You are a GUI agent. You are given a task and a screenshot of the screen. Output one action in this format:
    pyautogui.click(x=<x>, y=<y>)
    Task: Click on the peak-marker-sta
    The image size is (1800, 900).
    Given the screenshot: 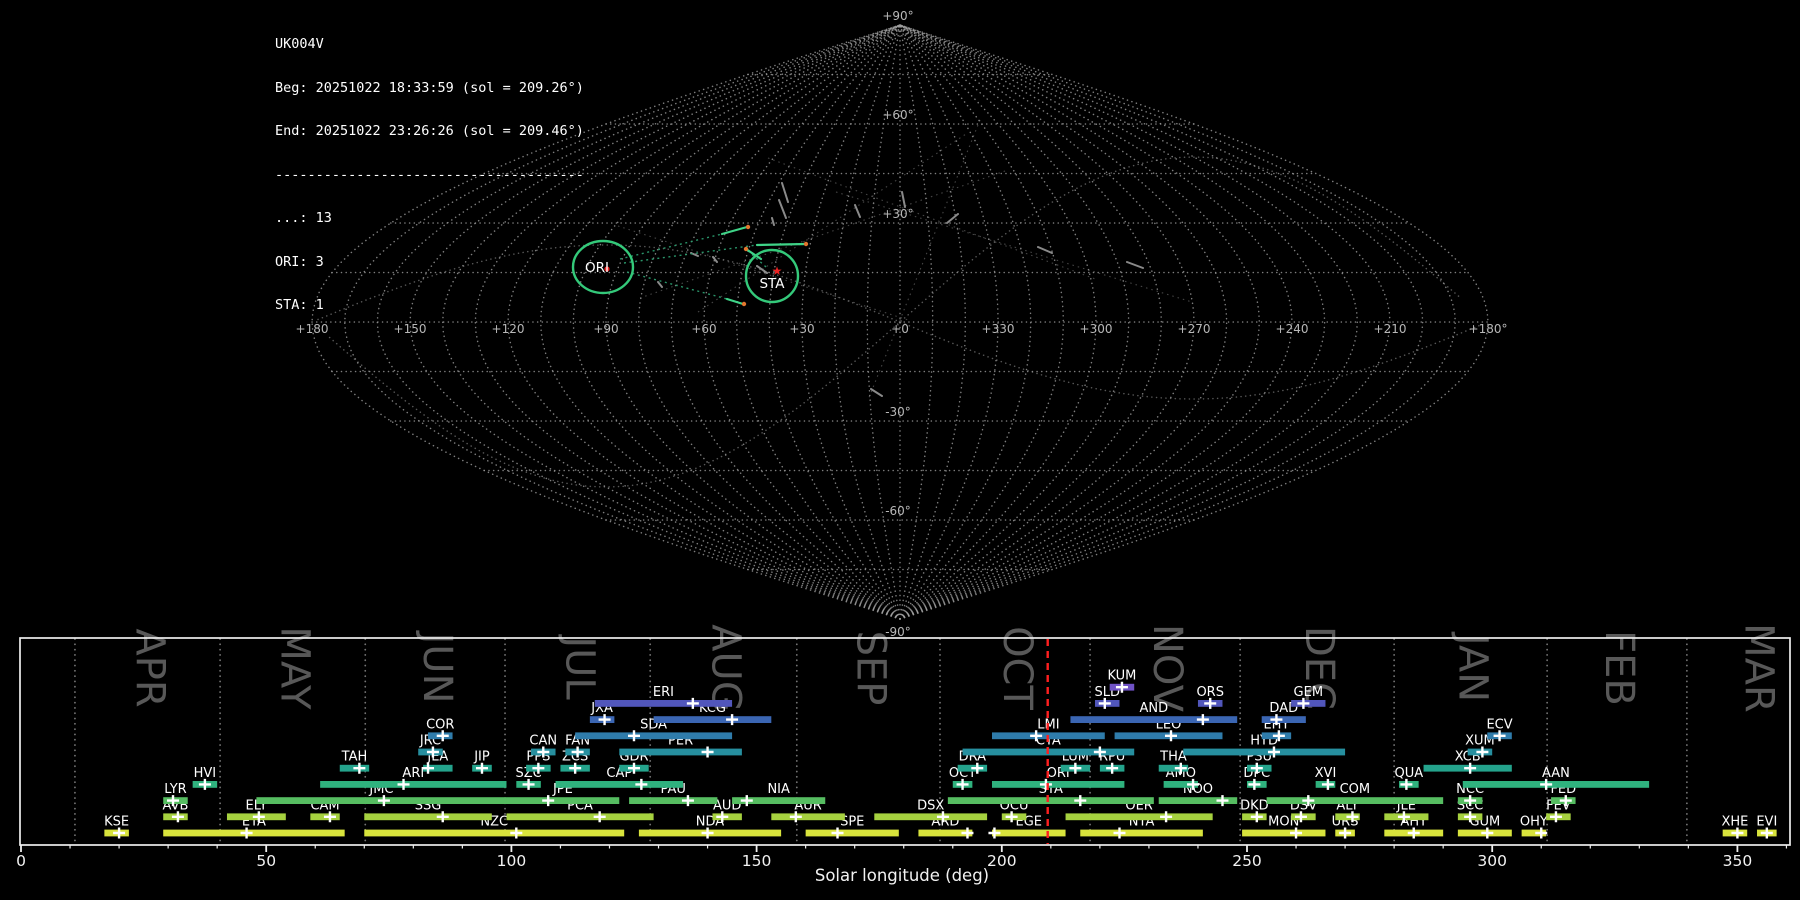 What is the action you would take?
    pyautogui.click(x=1080, y=801)
    